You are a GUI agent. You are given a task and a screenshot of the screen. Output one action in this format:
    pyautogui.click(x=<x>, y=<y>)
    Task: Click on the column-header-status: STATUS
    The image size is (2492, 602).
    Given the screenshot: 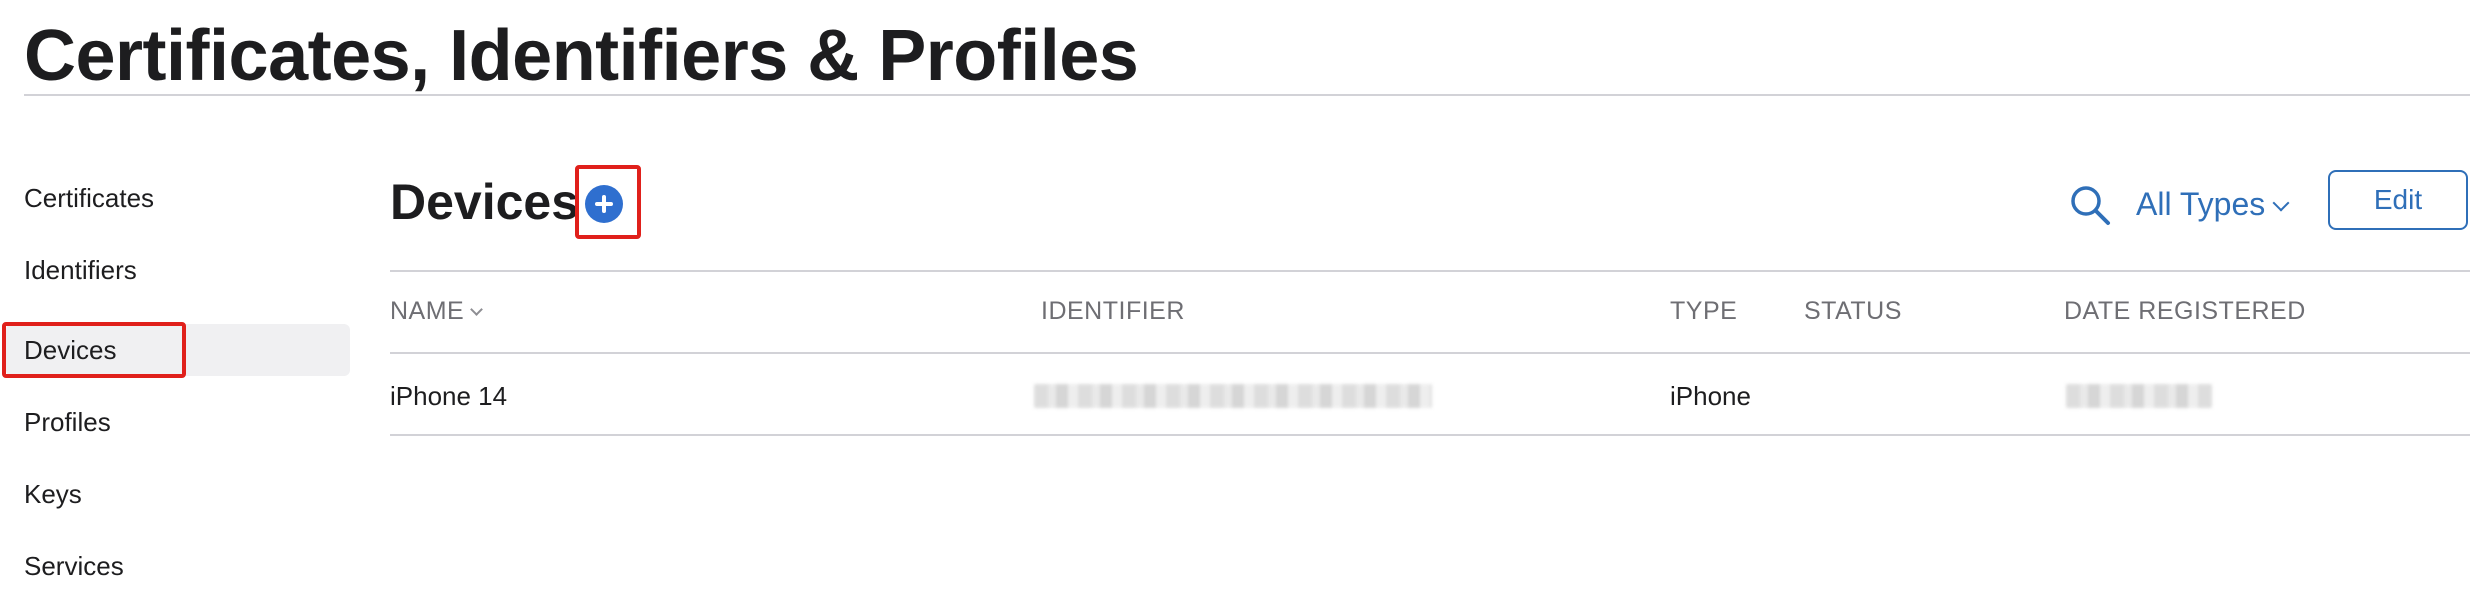 What is the action you would take?
    pyautogui.click(x=1853, y=311)
    